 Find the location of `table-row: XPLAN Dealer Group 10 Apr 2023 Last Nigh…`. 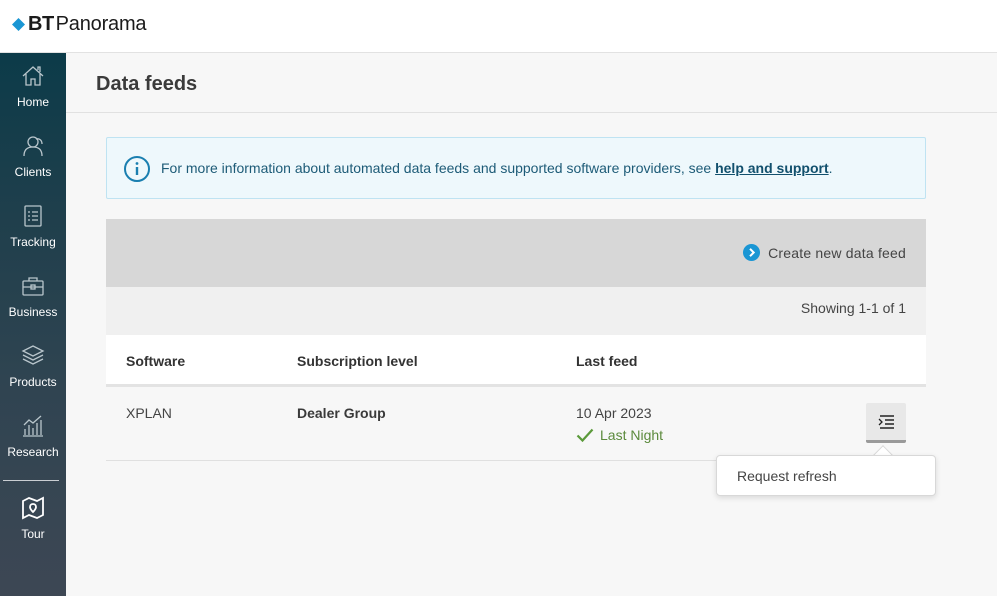

table-row: XPLAN Dealer Group 10 Apr 2023 Last Nigh… is located at coordinates (516, 424).